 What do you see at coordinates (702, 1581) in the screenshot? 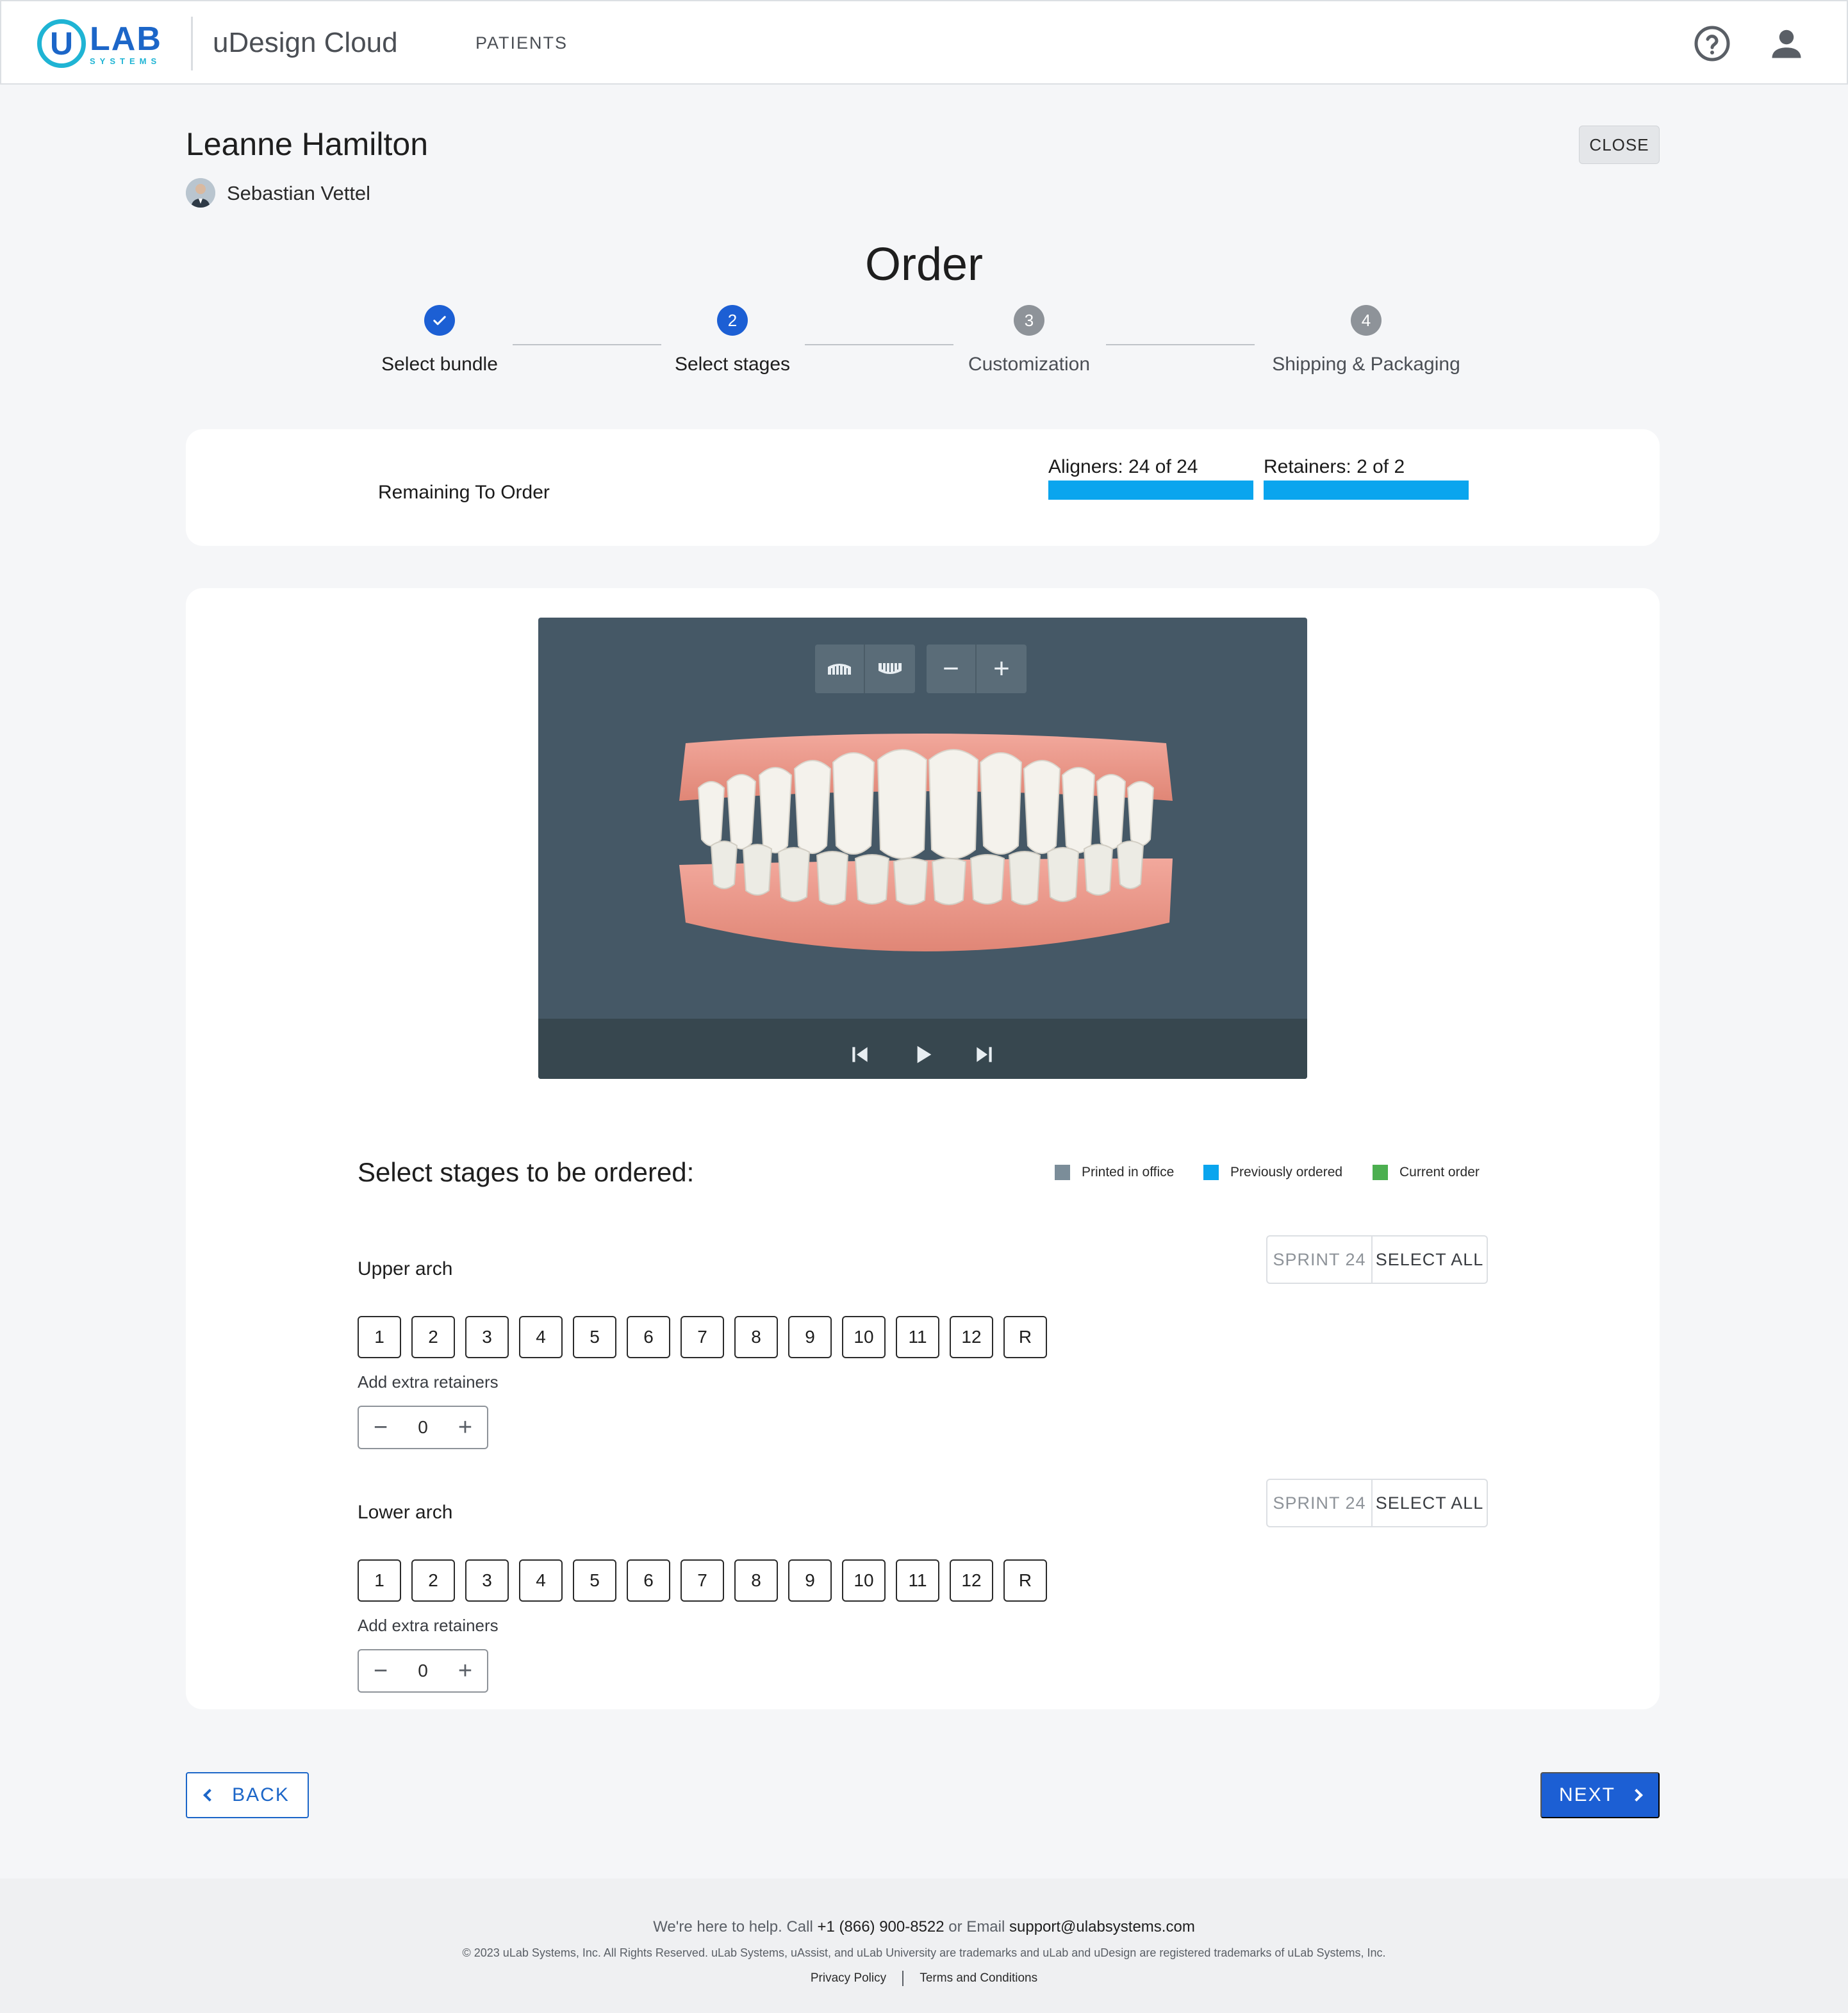
I see `lower-stage-button: 7` at bounding box center [702, 1581].